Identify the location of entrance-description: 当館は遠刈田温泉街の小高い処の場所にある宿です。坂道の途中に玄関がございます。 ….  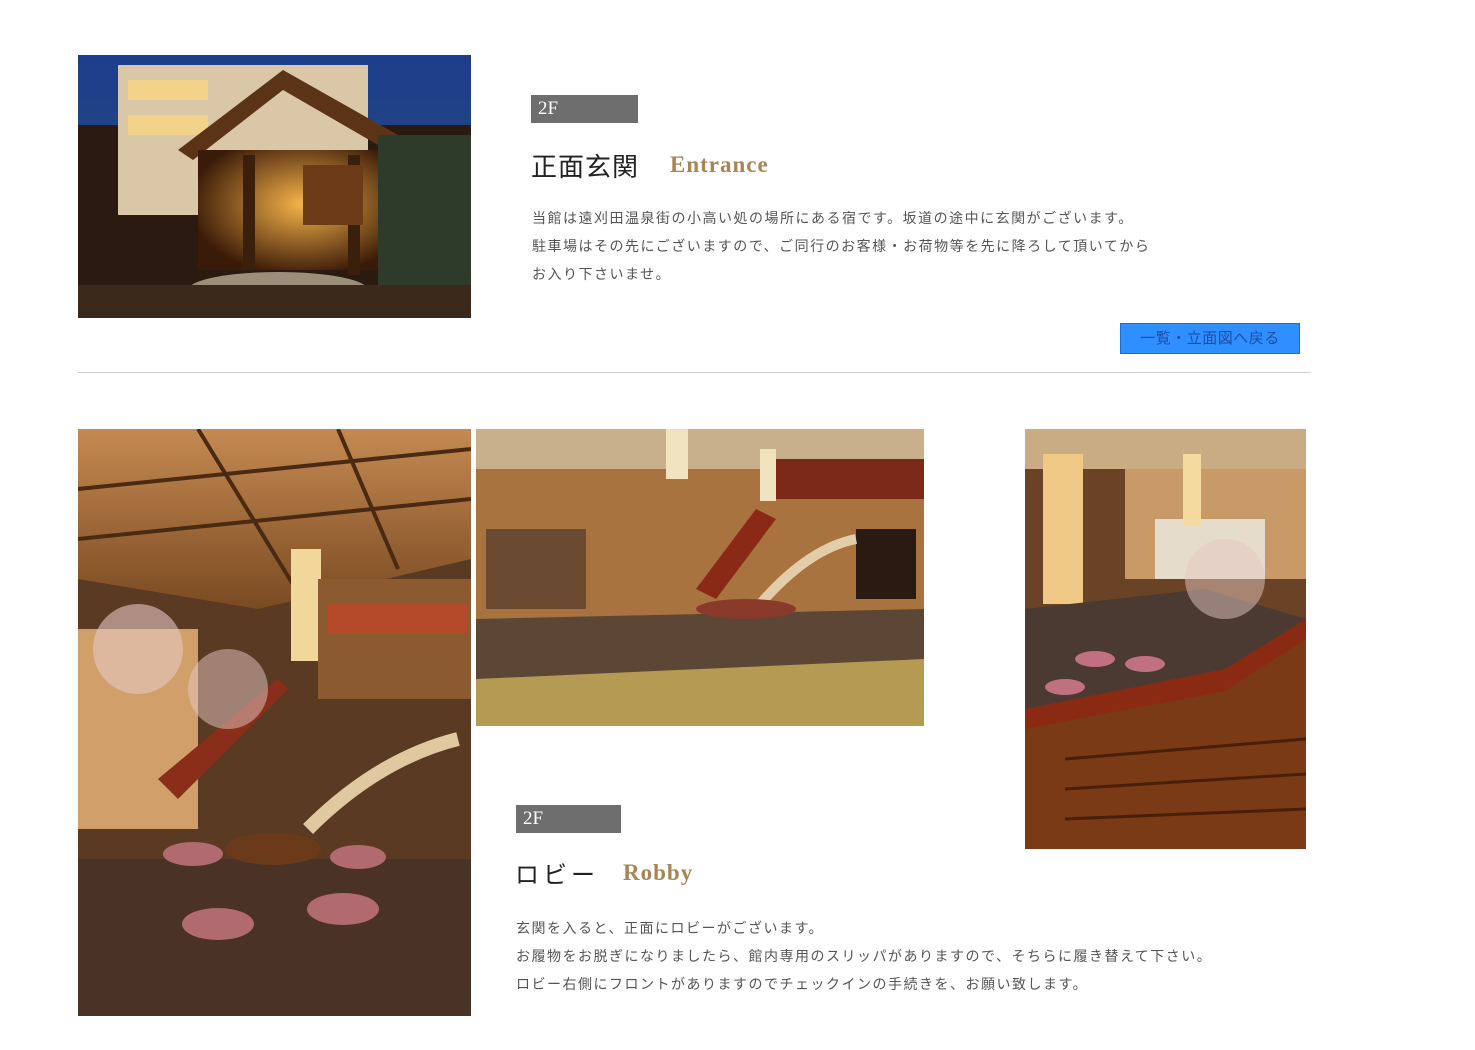
(841, 247).